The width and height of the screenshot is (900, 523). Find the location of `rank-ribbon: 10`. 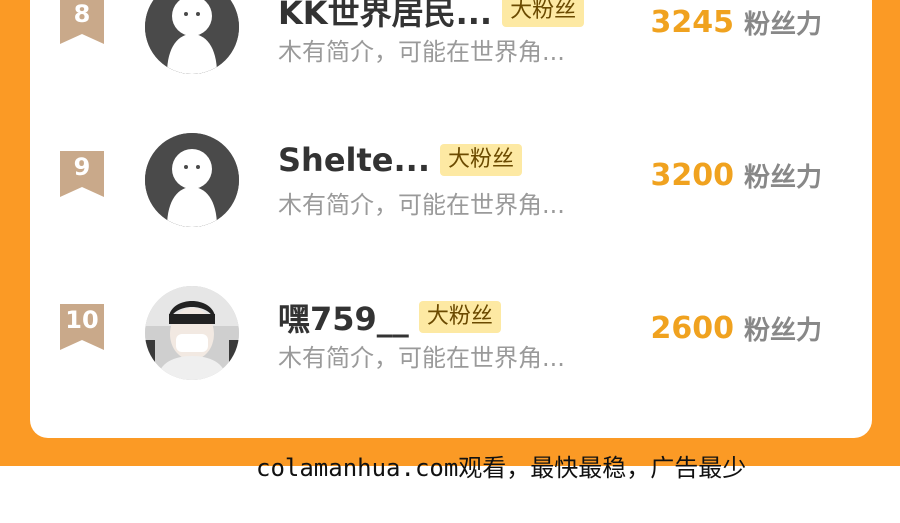

rank-ribbon: 10 is located at coordinates (82, 327).